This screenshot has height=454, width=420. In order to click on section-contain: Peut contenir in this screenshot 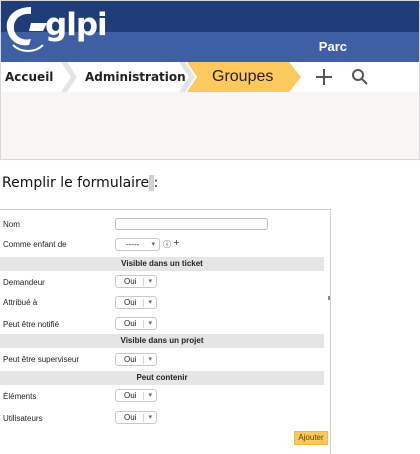, I will do `click(162, 378)`.